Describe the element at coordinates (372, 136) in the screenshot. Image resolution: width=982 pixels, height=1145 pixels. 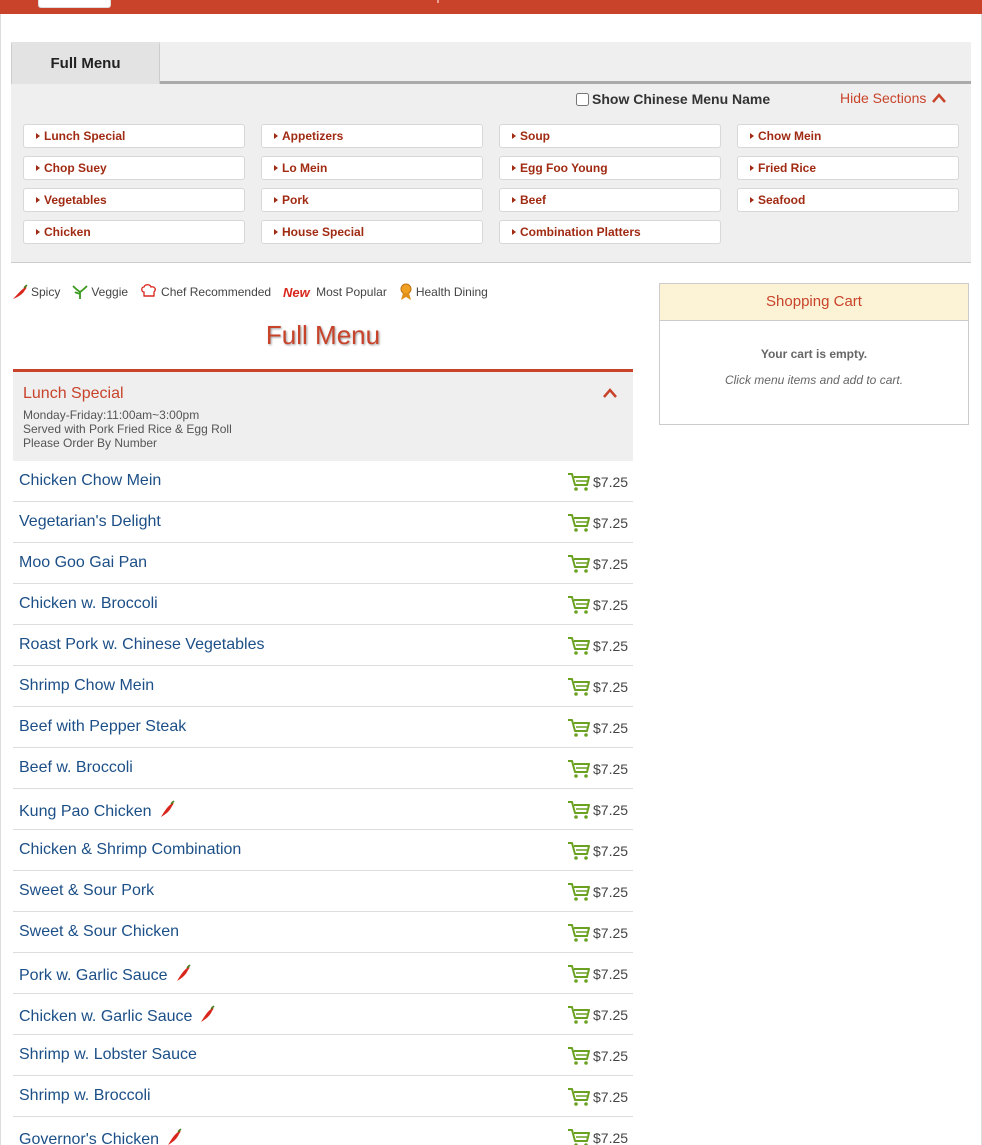
I see `section-link-appetizers: Appetizers` at that location.